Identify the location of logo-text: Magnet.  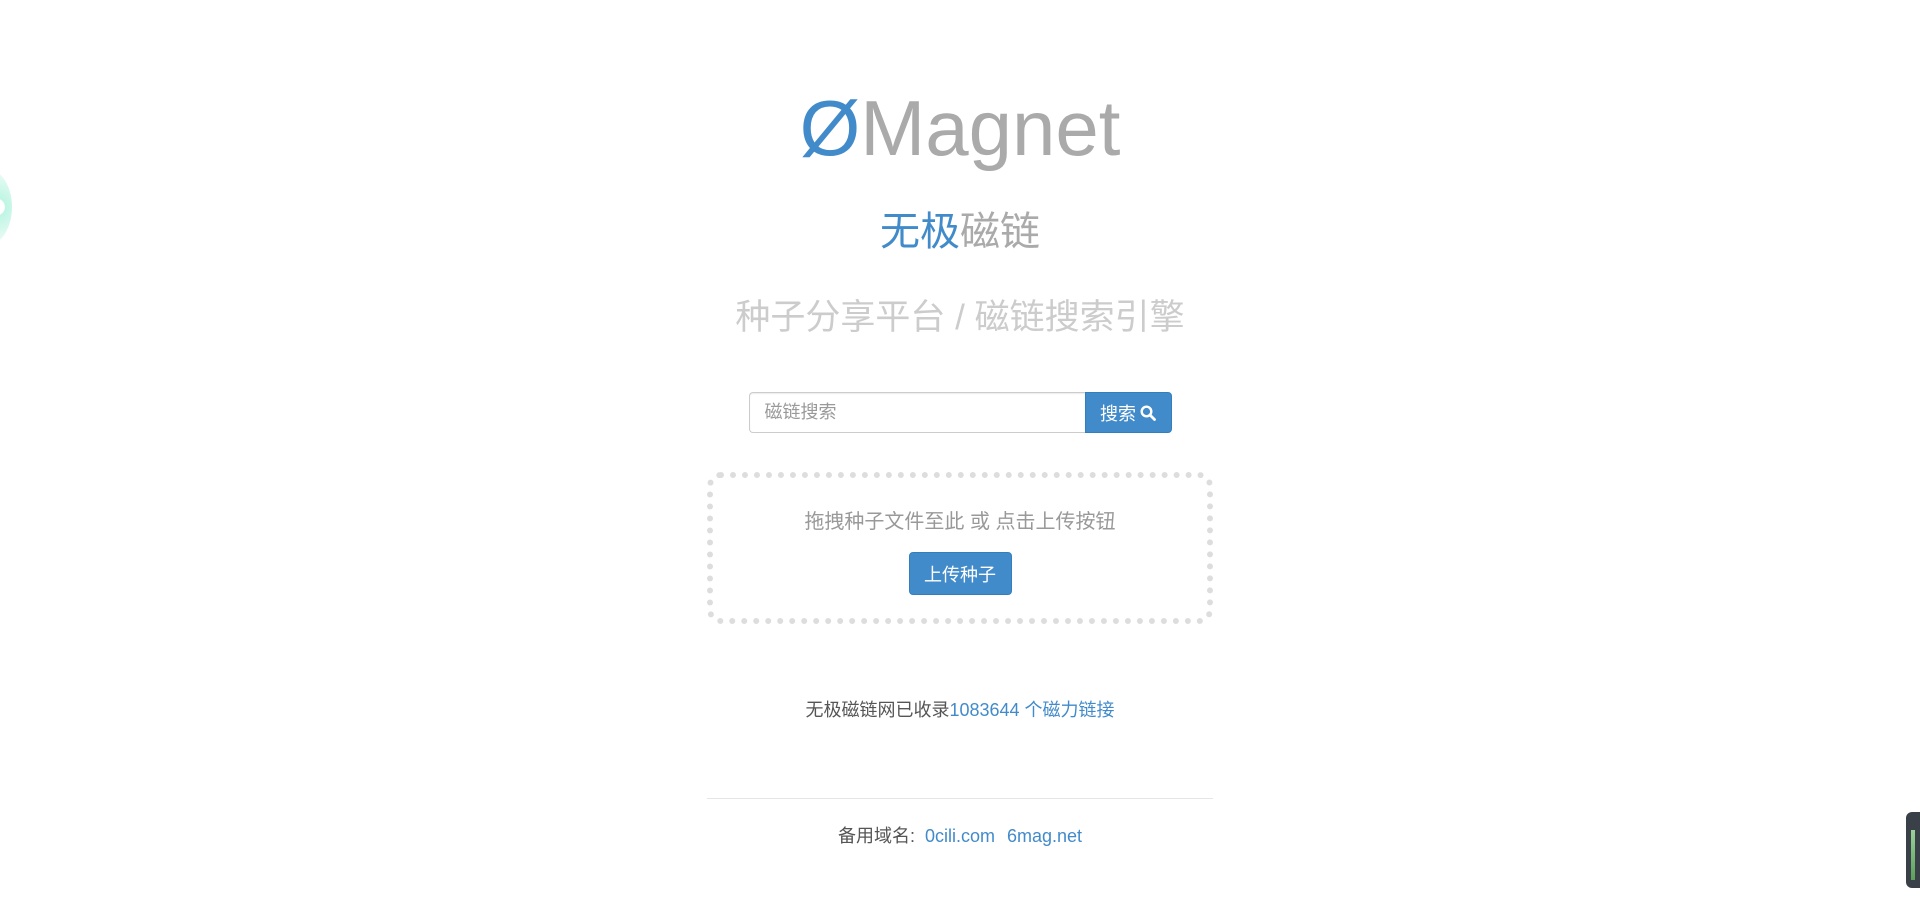
(990, 128).